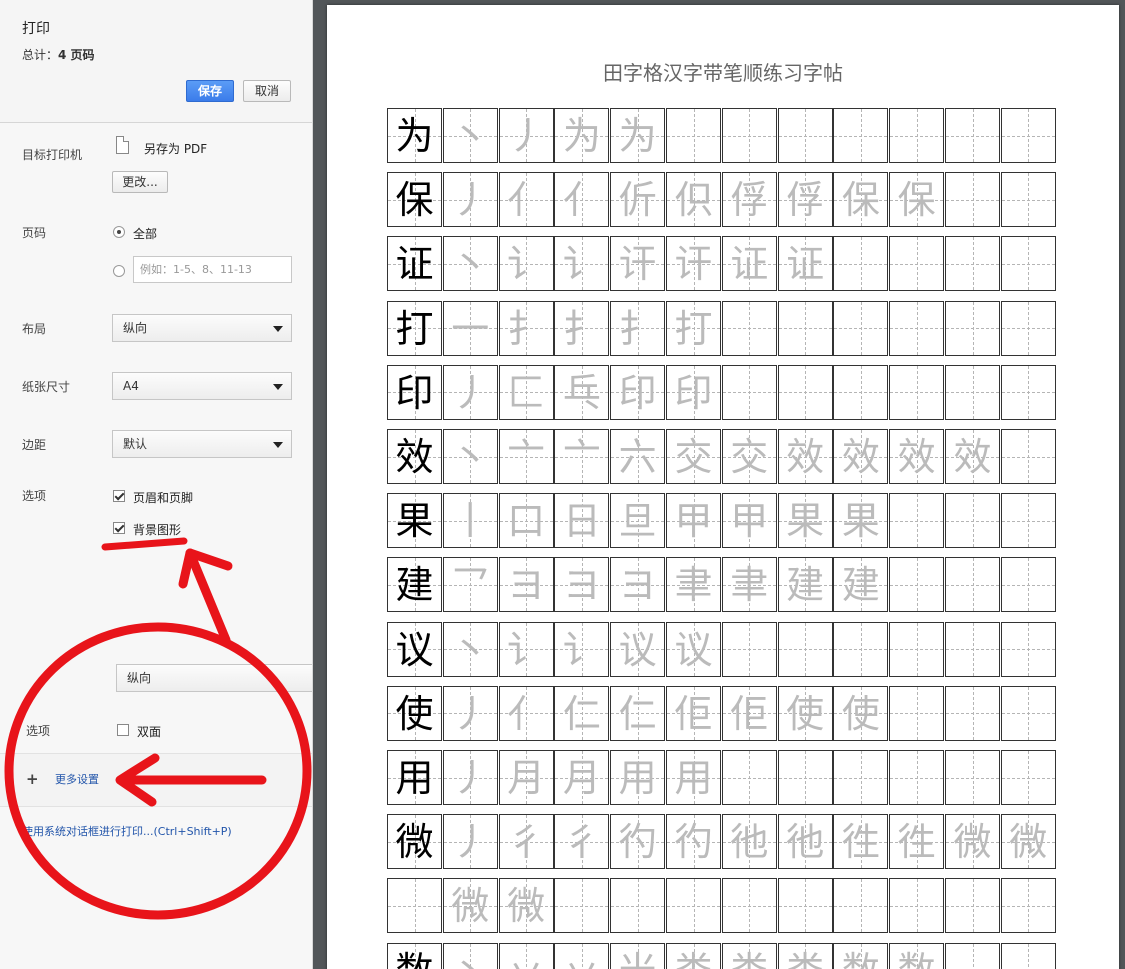 This screenshot has width=1125, height=969. Describe the element at coordinates (214, 678) in the screenshot. I see `zoomed-layout-select: 纵向` at that location.